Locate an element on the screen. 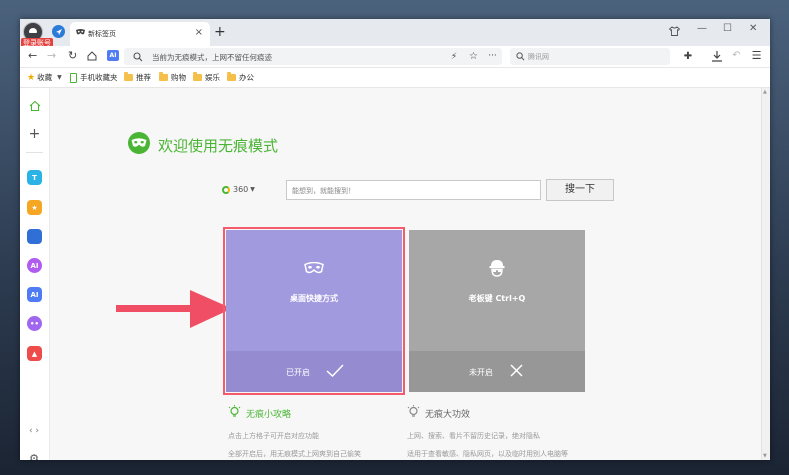  tab-new-tab: 新标签页 × is located at coordinates (140, 34).